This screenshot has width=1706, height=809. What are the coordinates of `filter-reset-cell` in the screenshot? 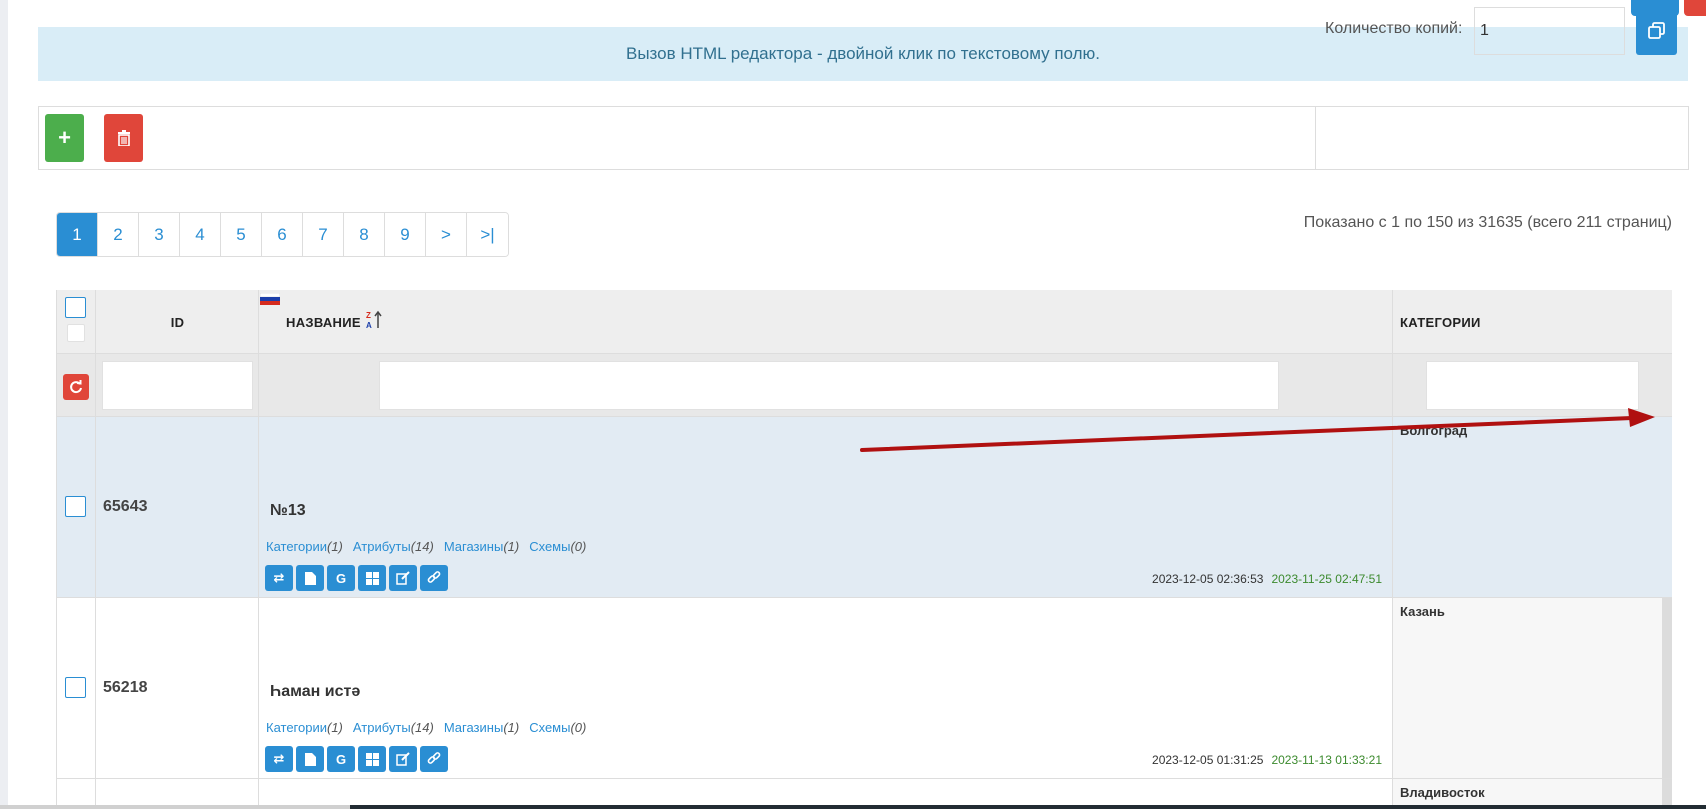 It's located at (76, 385).